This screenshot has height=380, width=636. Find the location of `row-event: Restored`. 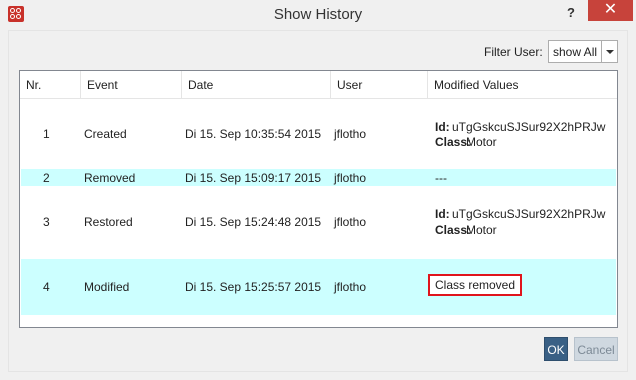

row-event: Restored is located at coordinates (108, 222).